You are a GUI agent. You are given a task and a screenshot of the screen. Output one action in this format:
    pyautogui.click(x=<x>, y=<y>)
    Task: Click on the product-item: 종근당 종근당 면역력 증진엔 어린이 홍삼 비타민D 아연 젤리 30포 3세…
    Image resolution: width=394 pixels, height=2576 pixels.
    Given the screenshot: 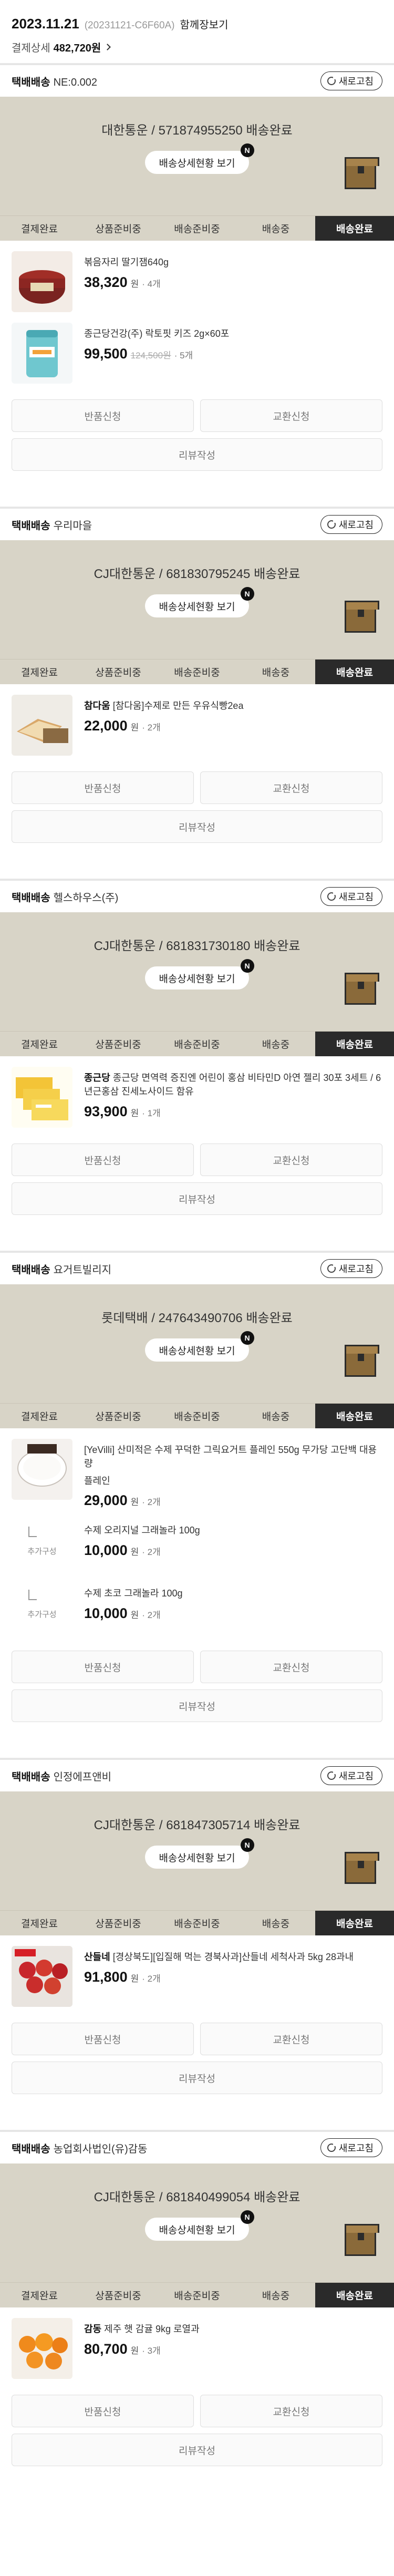 What is the action you would take?
    pyautogui.click(x=197, y=1102)
    